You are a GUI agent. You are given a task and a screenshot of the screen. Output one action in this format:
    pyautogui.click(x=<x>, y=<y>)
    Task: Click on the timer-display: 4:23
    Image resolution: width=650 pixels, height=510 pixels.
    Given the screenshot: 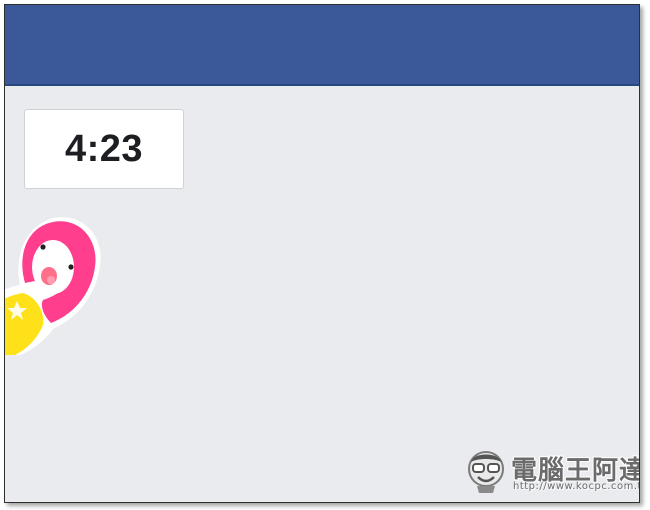 What is the action you would take?
    pyautogui.click(x=104, y=148)
    